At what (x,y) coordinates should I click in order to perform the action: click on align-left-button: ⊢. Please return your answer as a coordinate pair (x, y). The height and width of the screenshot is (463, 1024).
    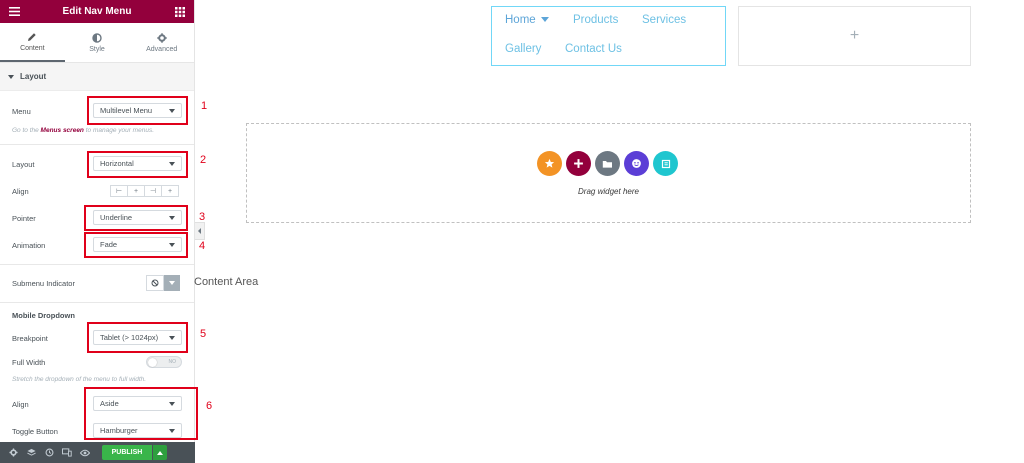
    Looking at the image, I should click on (119, 191).